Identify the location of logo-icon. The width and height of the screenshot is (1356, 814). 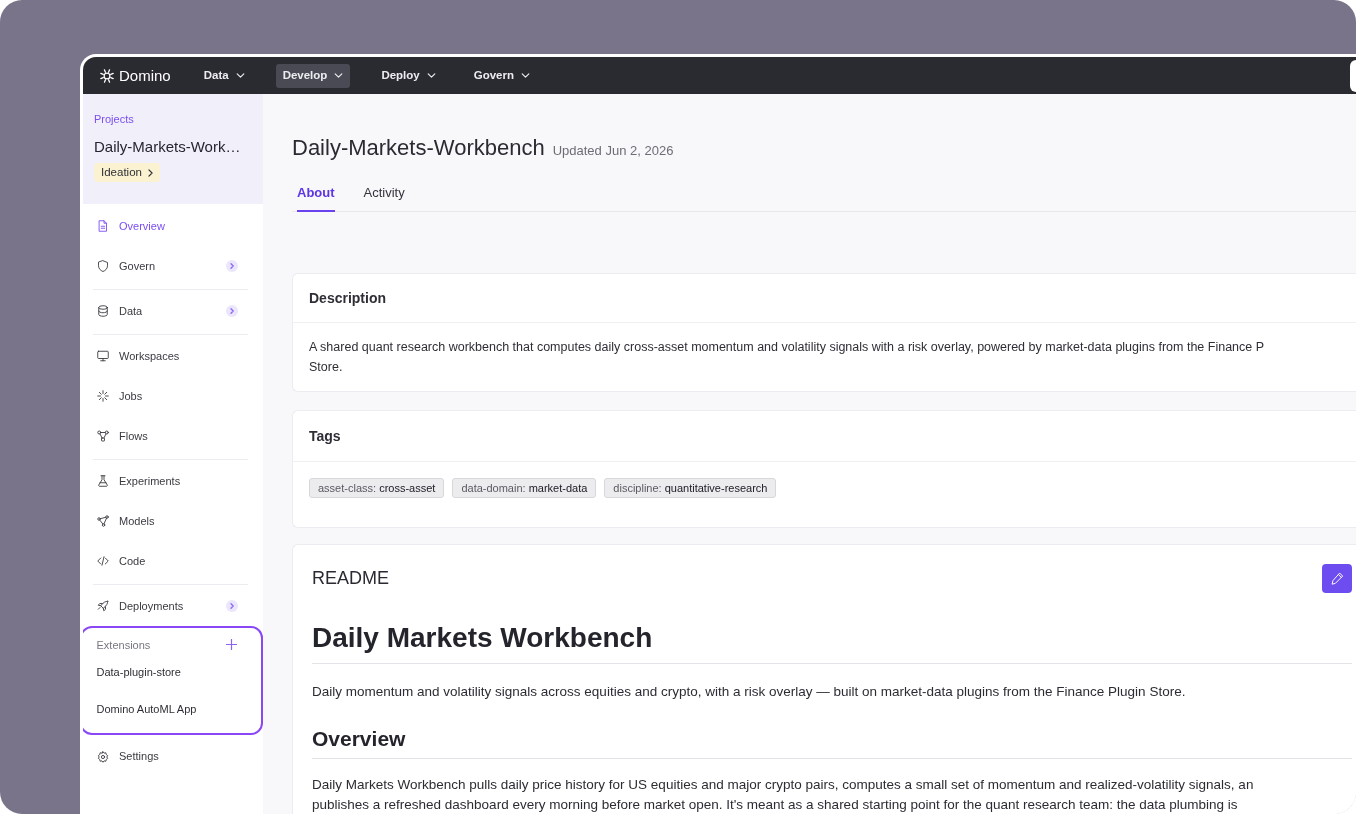
(107, 75).